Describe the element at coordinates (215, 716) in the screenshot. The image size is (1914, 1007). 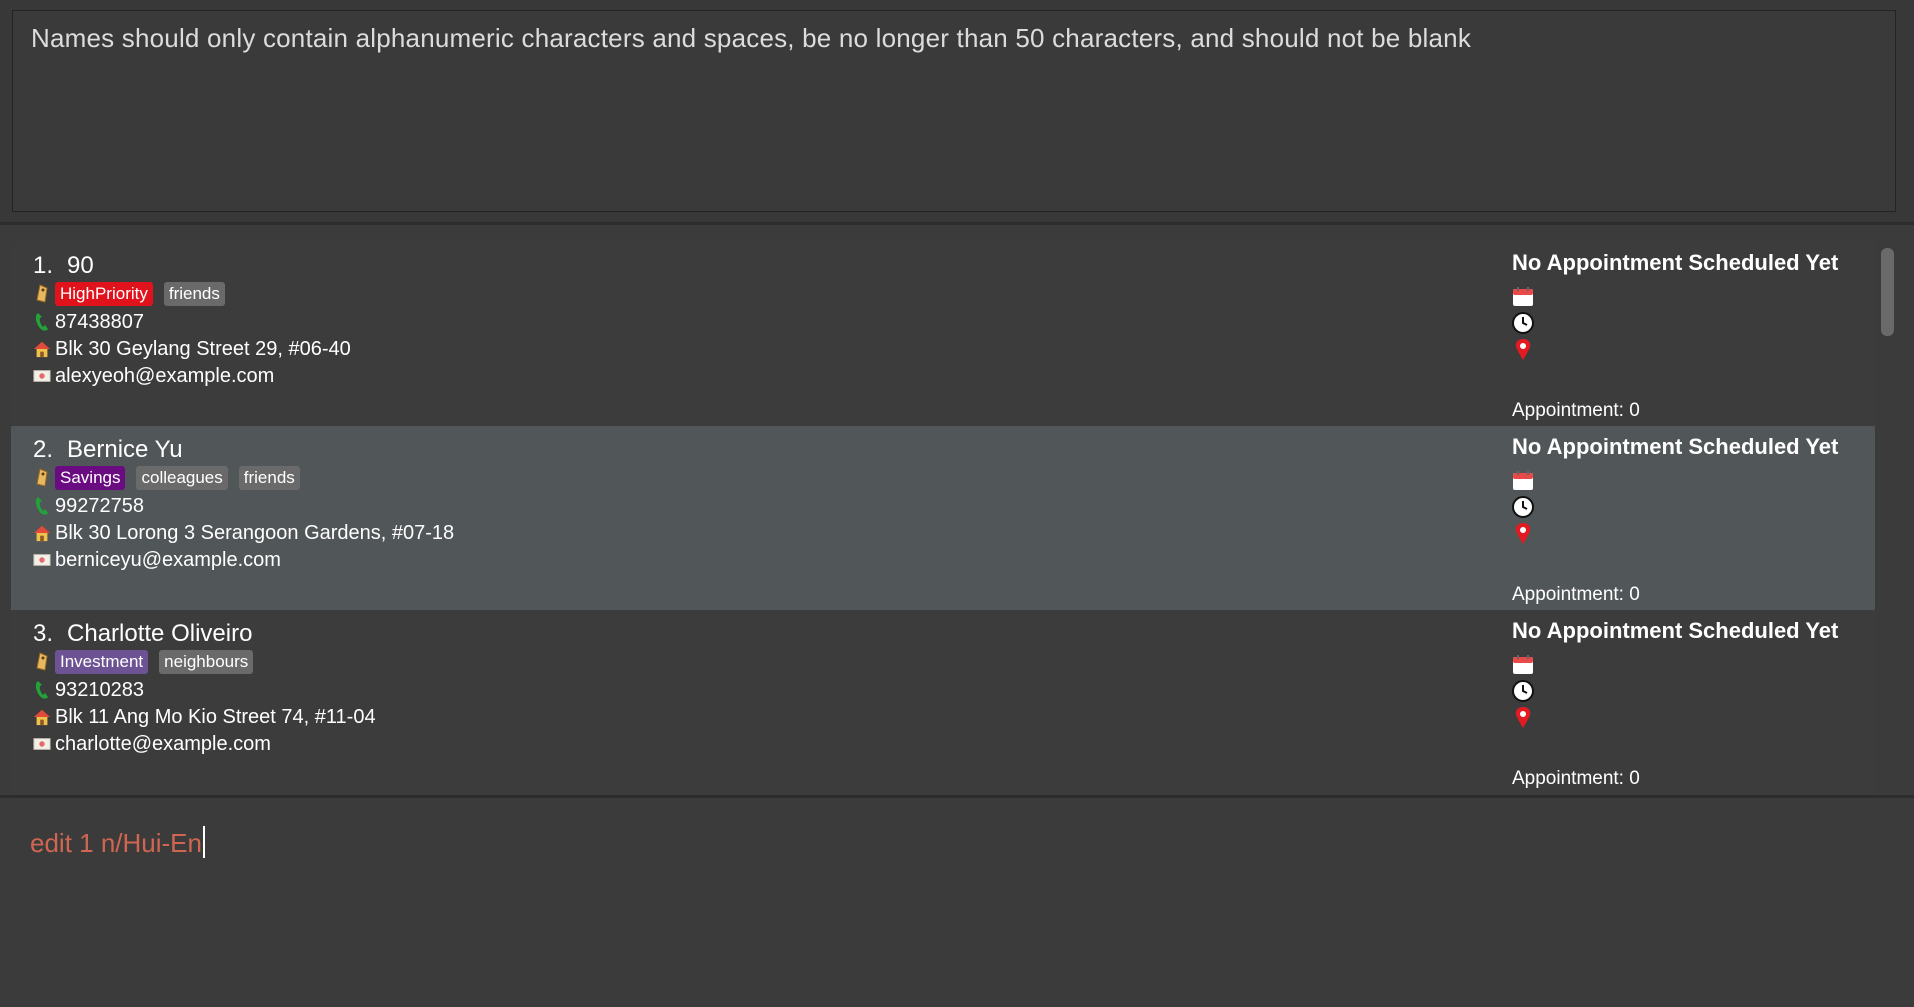
I see `address: Blk 11 Ang Mo Kio Street 74, #11-04` at that location.